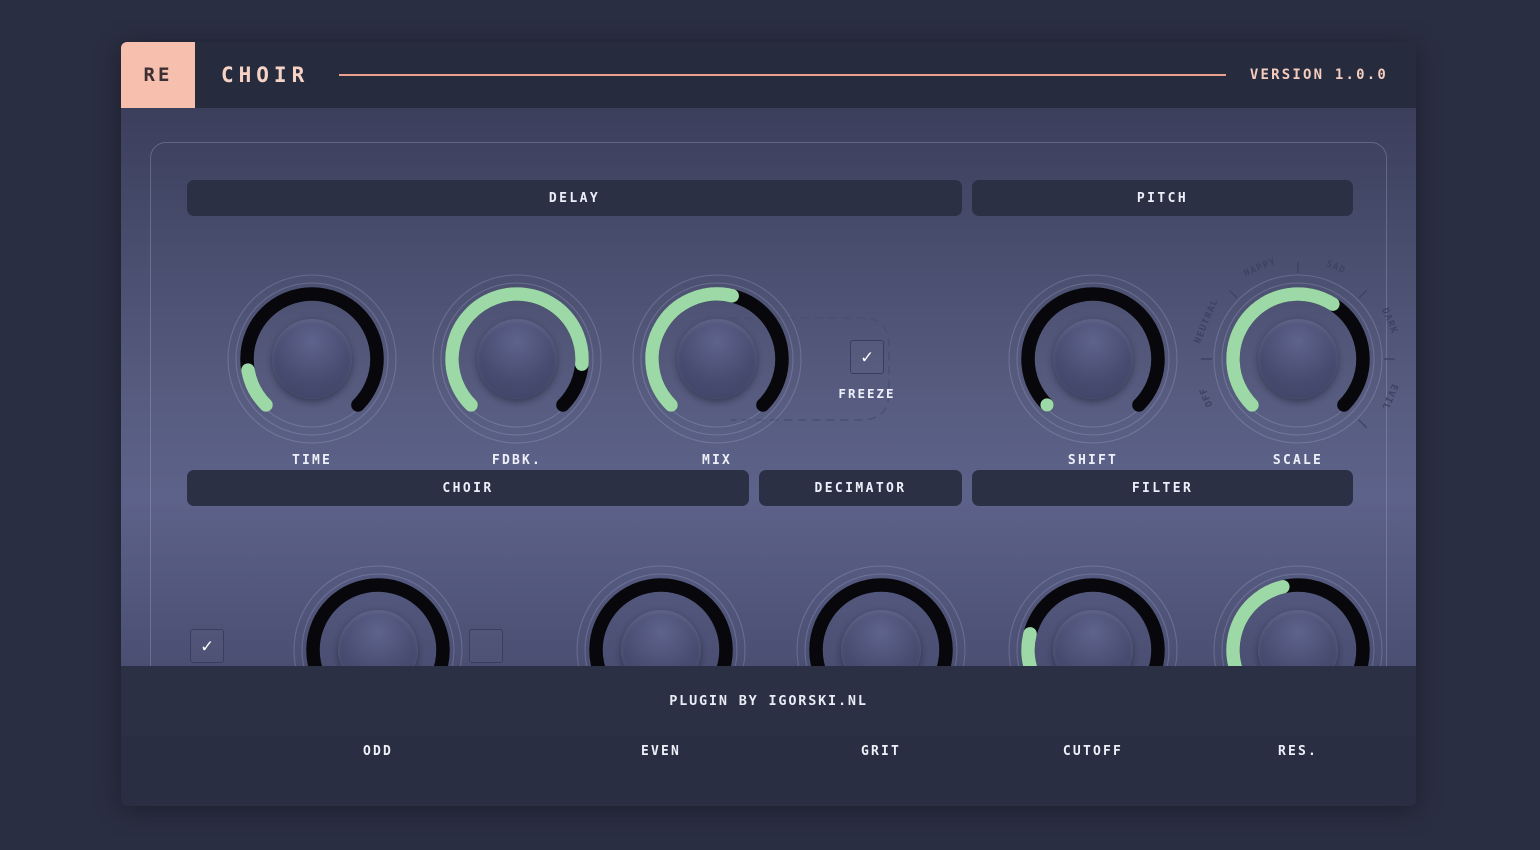 The image size is (1540, 850). I want to click on scale-ring-label: OFF, so click(1207, 396).